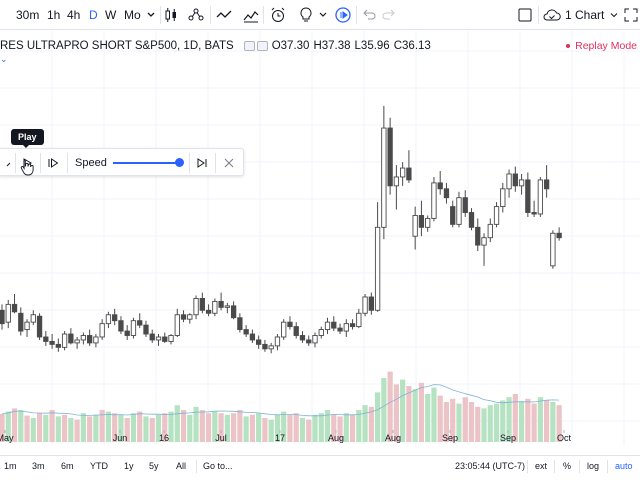 Image resolution: width=640 pixels, height=480 pixels. What do you see at coordinates (601, 46) in the screenshot?
I see `replay-mode-badge: Replay Mode` at bounding box center [601, 46].